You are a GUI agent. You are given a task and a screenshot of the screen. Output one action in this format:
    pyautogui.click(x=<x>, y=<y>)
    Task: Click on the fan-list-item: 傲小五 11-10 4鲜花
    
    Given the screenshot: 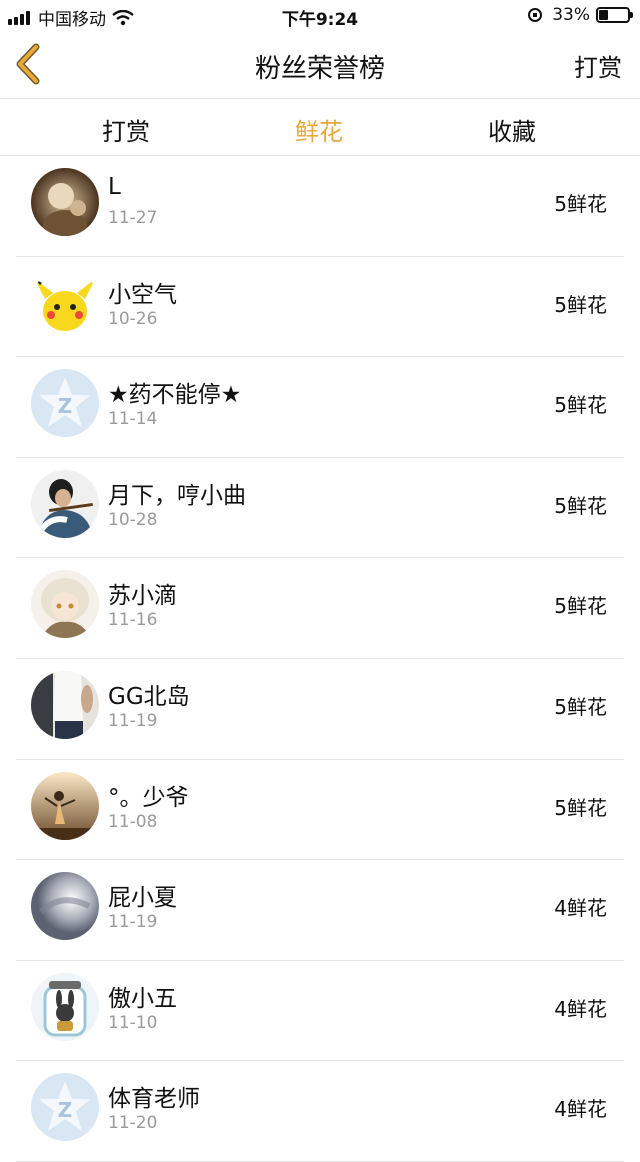 What is the action you would take?
    pyautogui.click(x=320, y=1011)
    